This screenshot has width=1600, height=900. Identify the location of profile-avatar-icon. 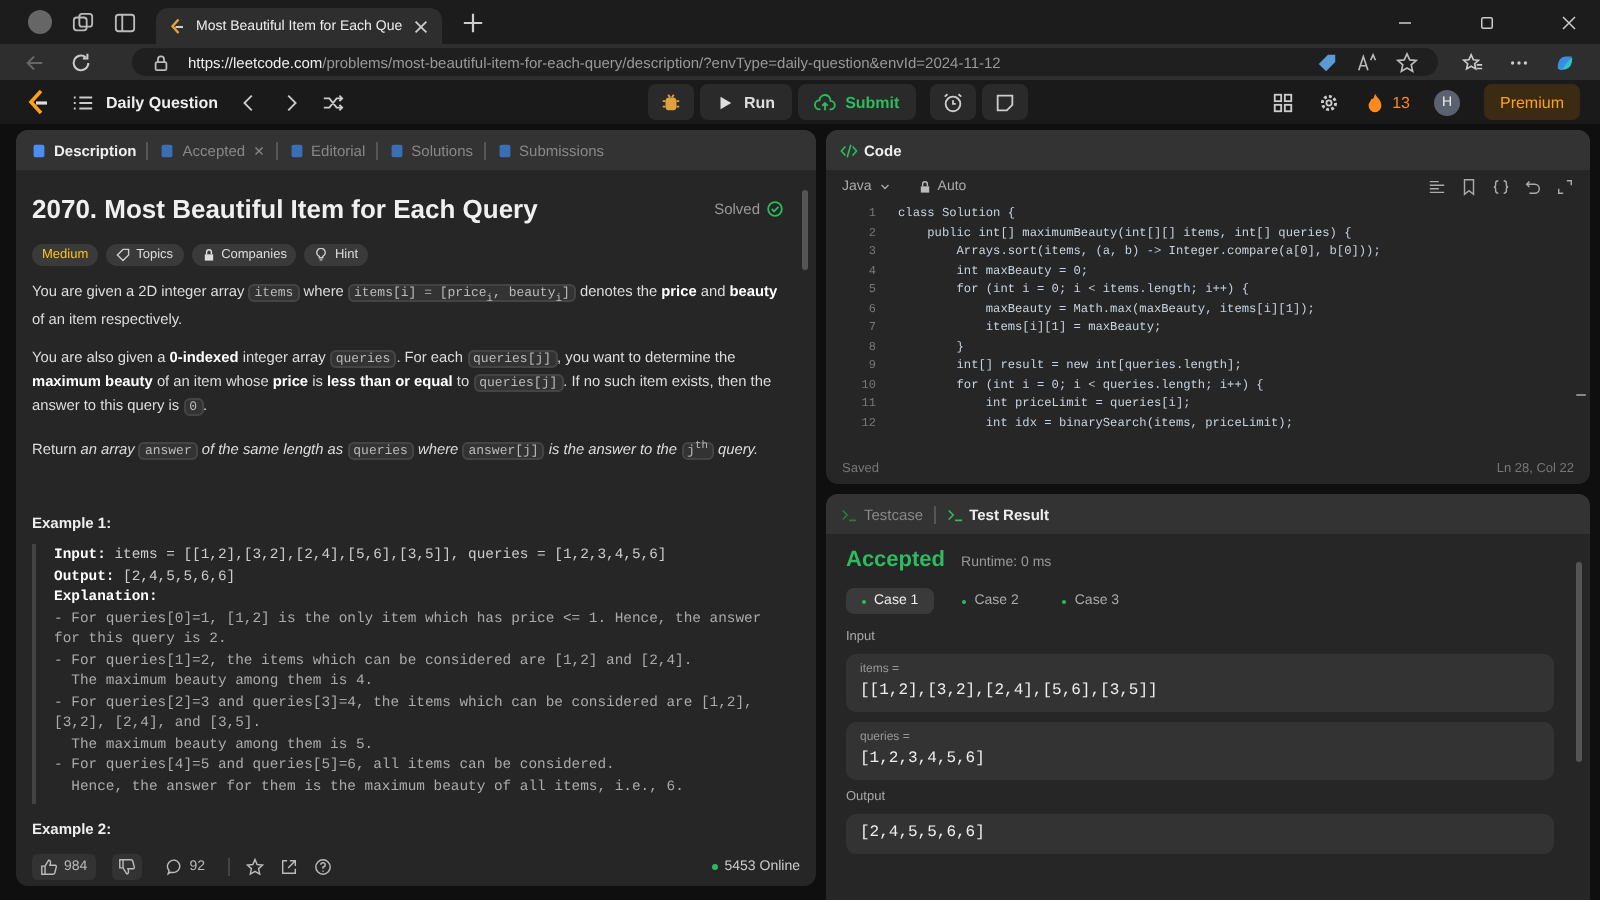
(40, 22).